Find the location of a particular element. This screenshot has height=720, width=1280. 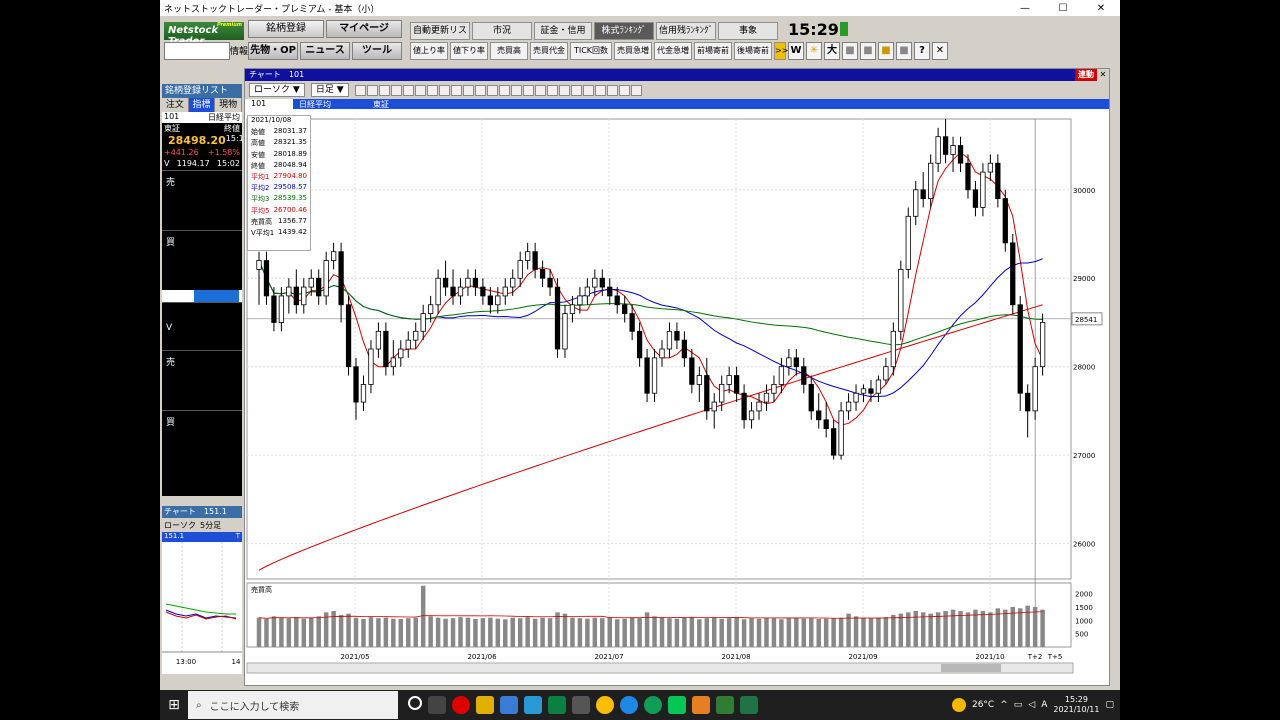

news-button: ニュース is located at coordinates (325, 51).